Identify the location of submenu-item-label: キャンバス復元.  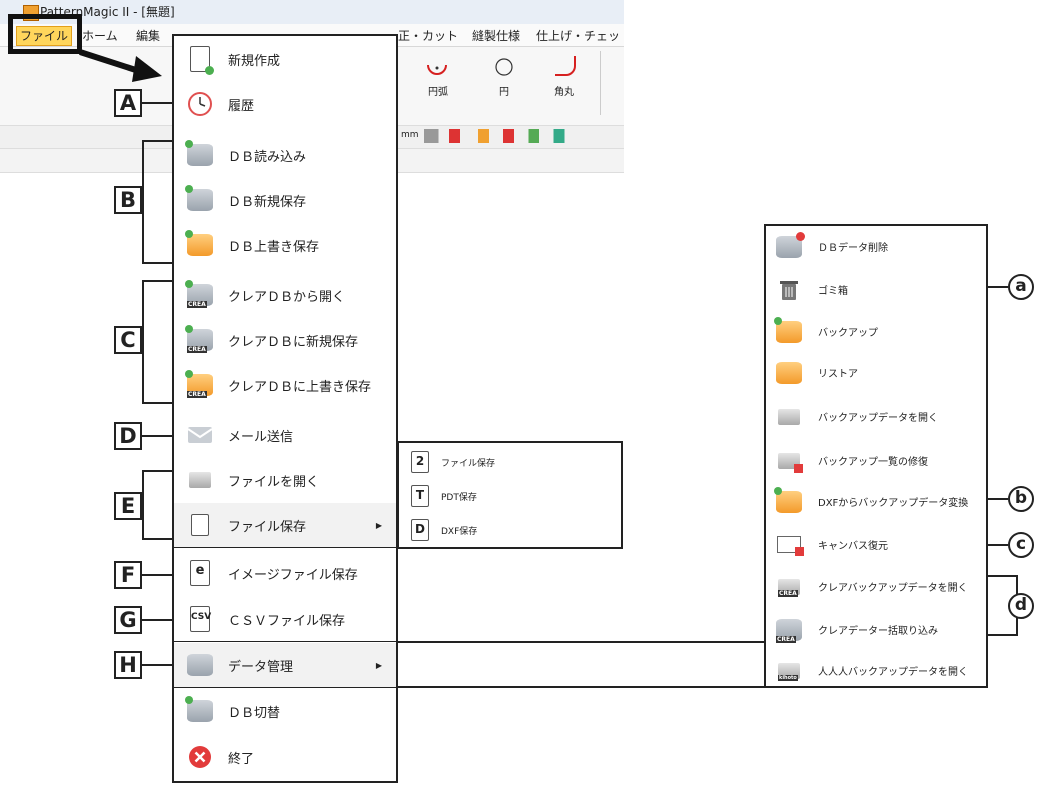
(853, 546).